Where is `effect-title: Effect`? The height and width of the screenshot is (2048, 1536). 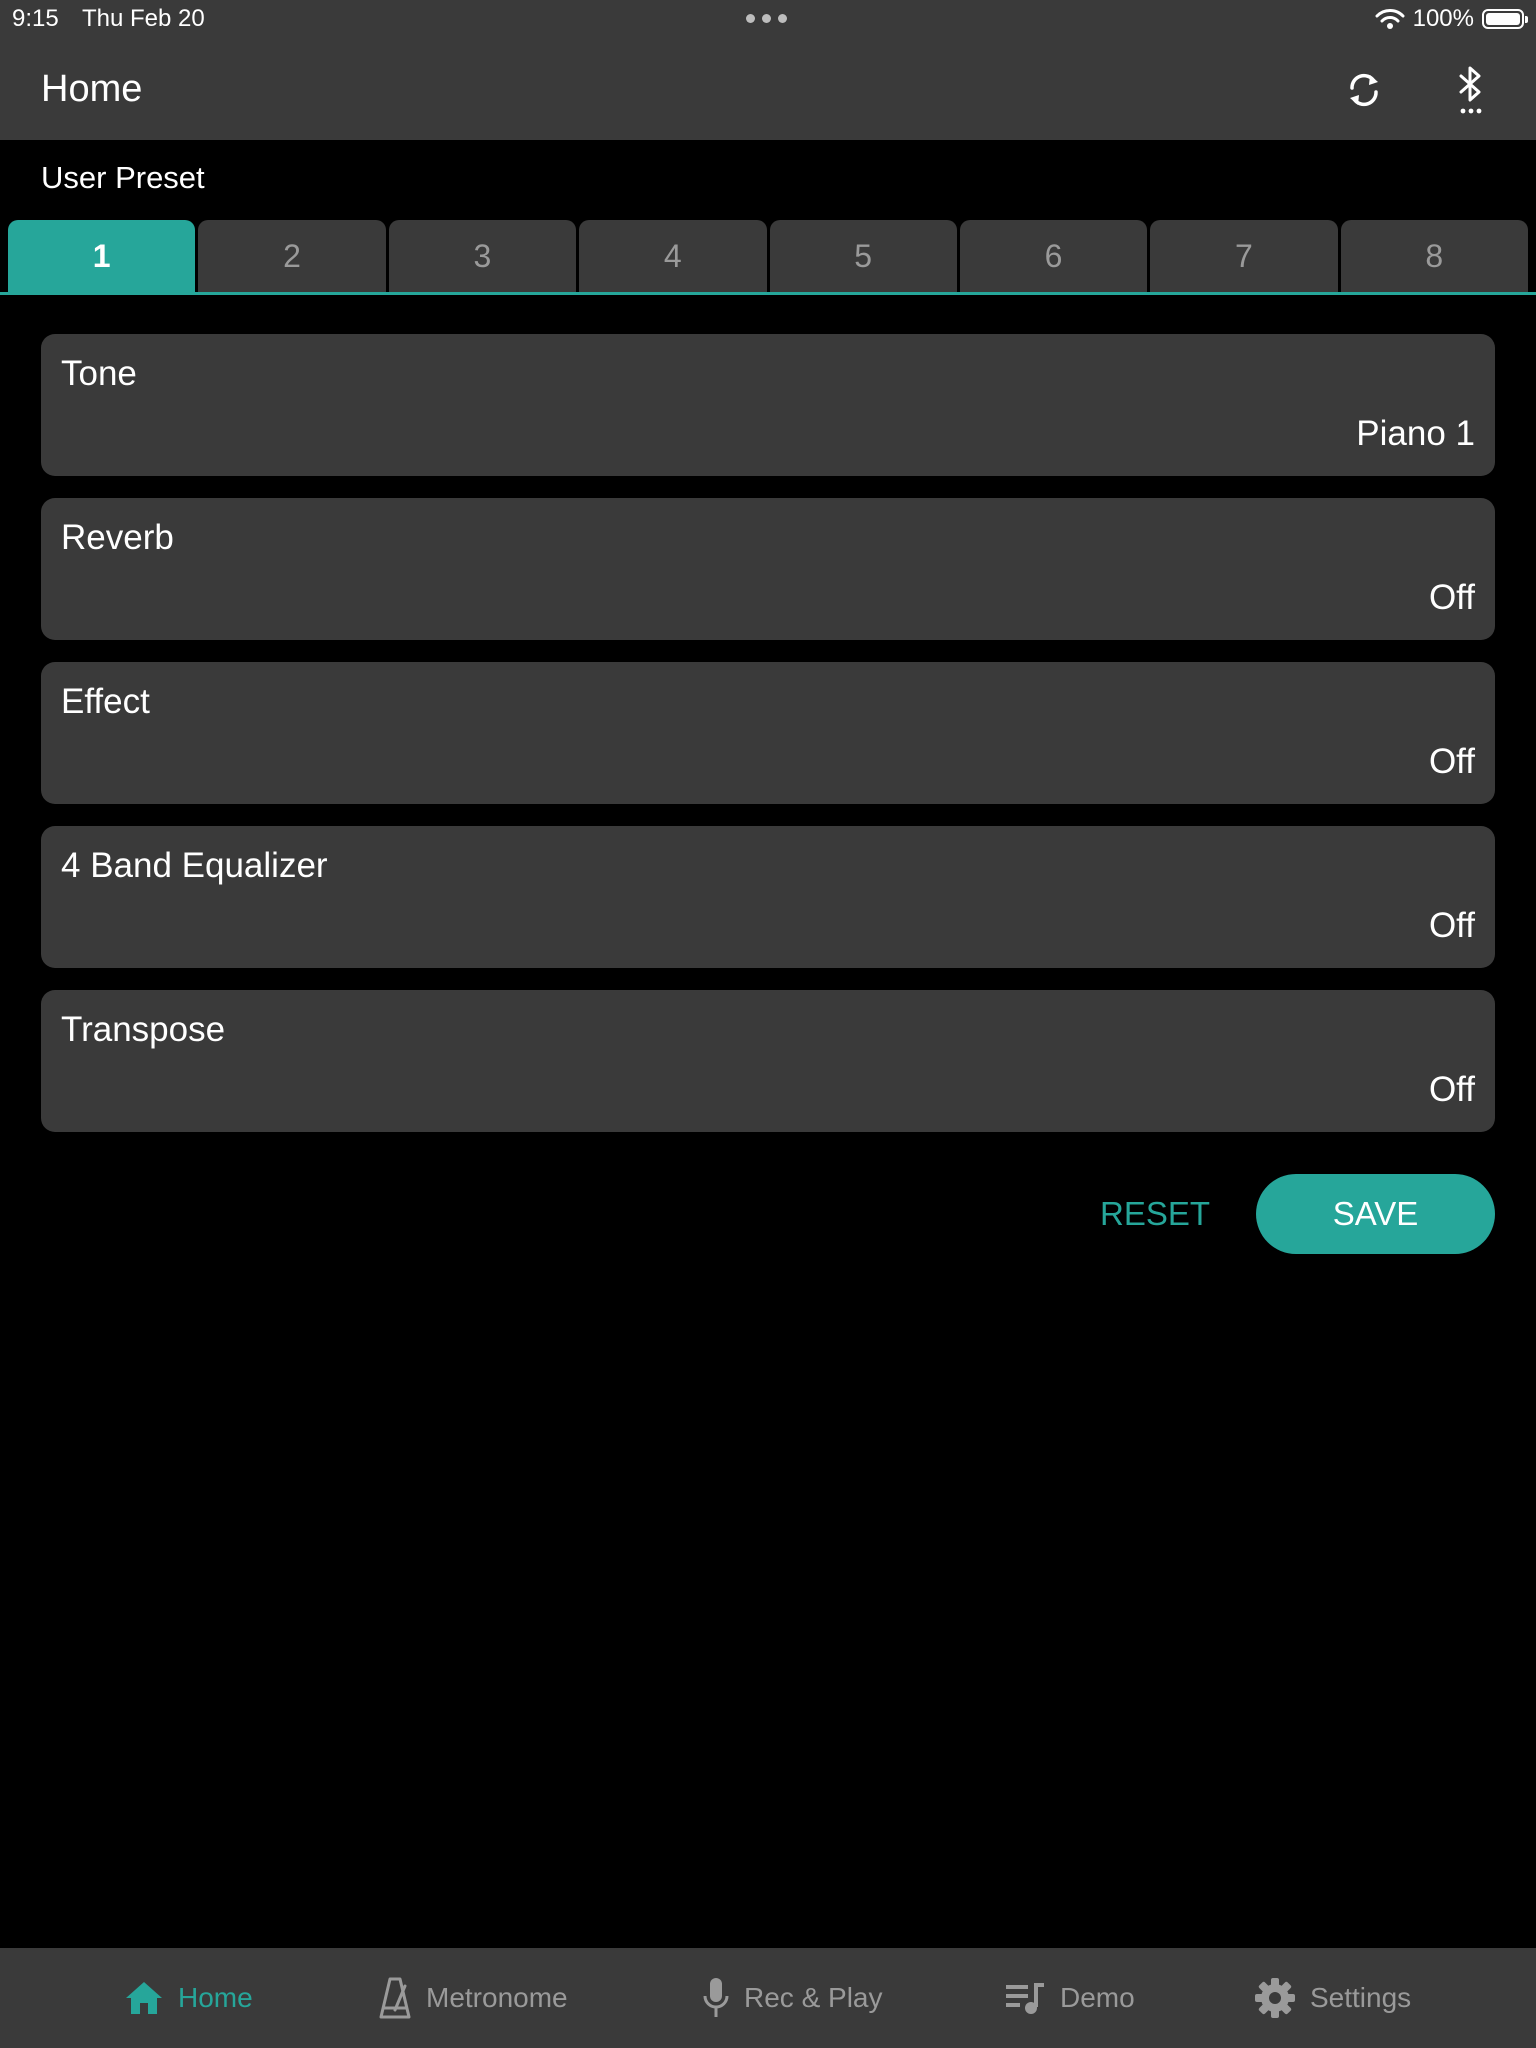
effect-title: Effect is located at coordinates (105, 701).